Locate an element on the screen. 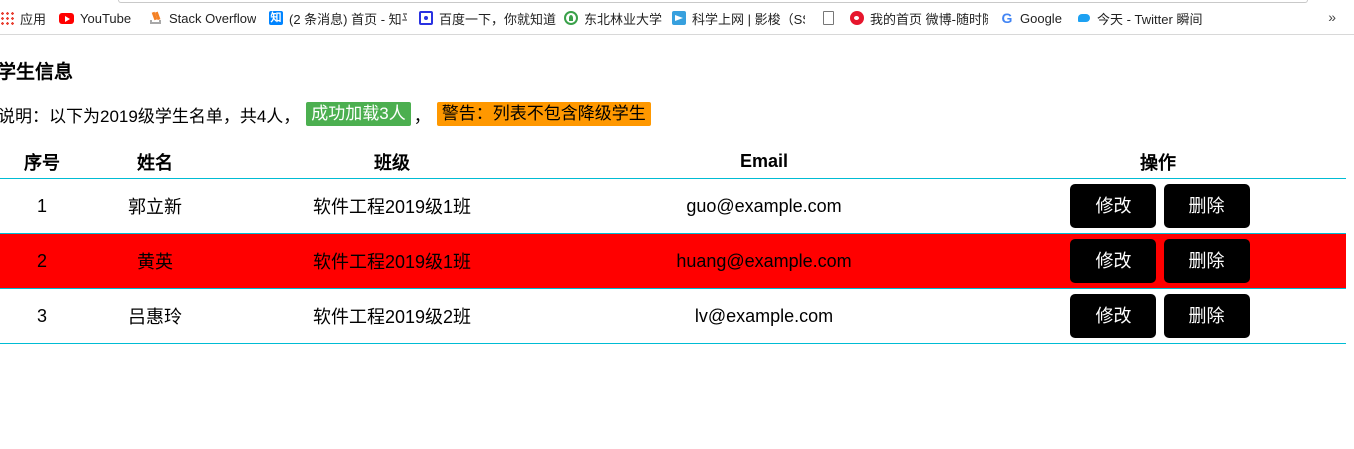 This screenshot has height=449, width=1354. nefu-icon is located at coordinates (571, 18).